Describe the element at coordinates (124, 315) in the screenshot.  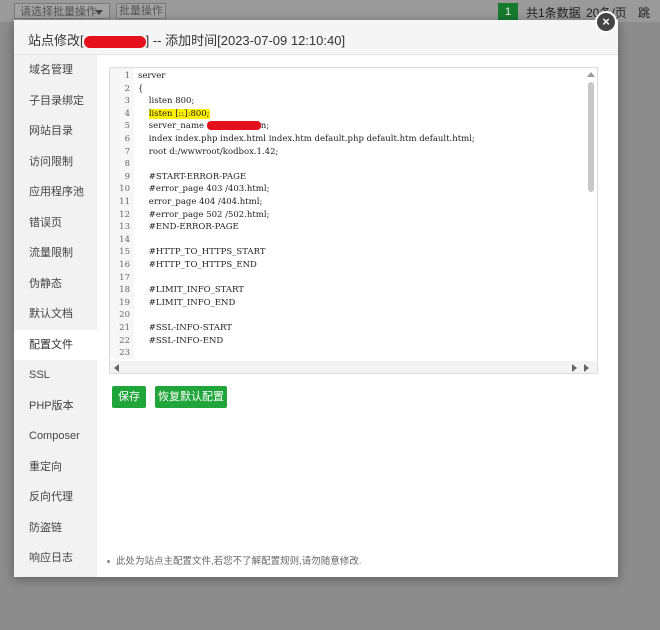
I see `line-number: 20` at that location.